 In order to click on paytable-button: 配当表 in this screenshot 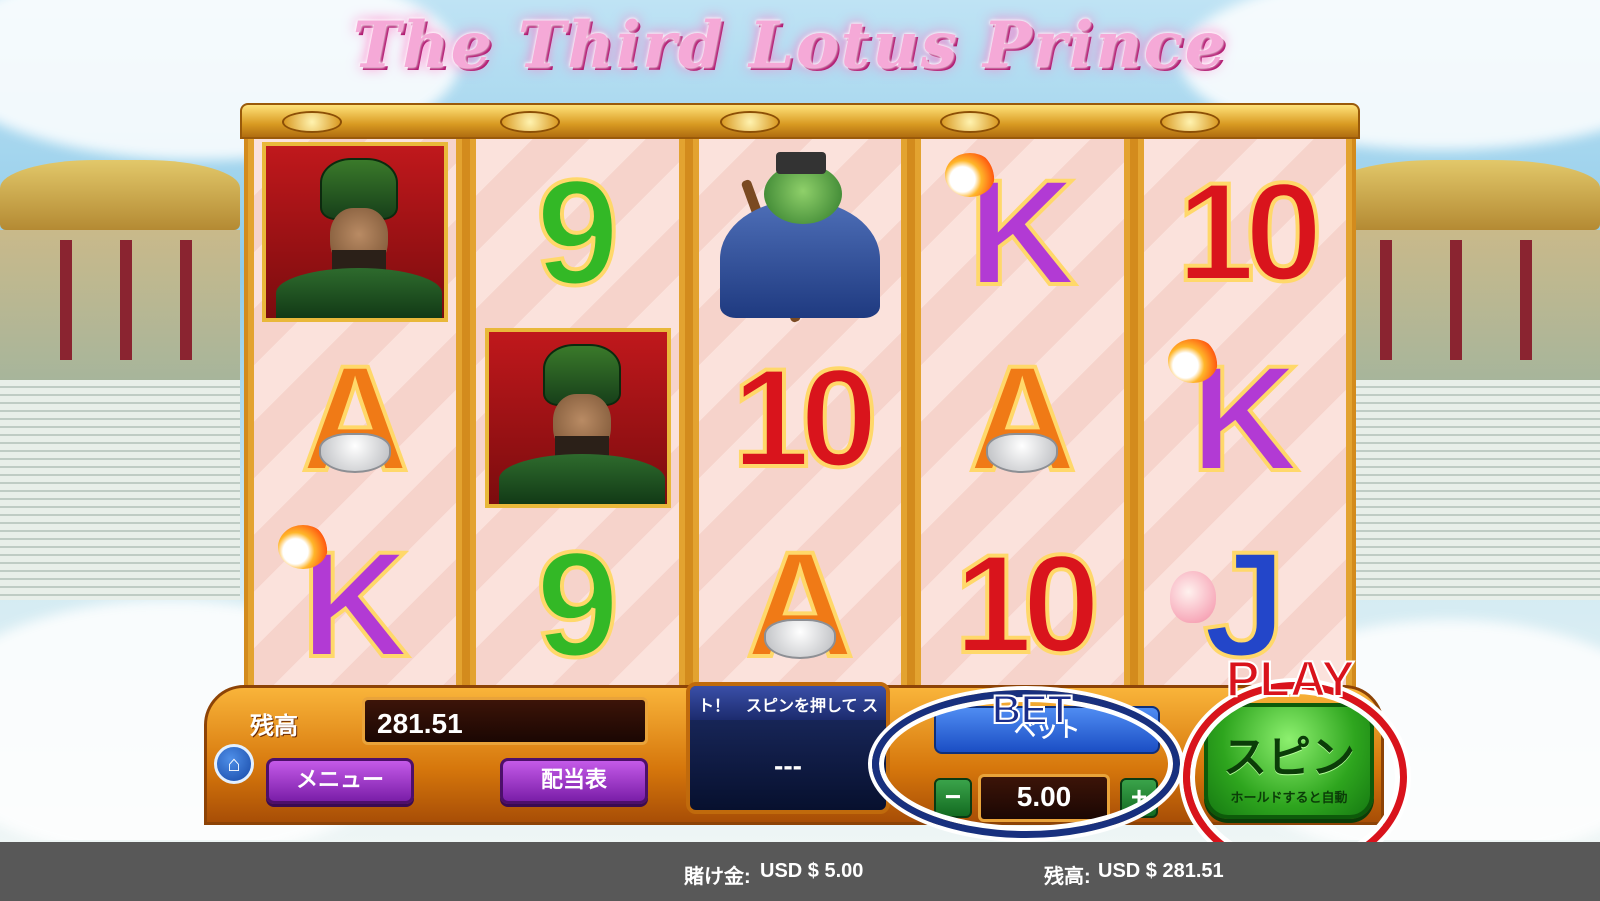, I will do `click(574, 781)`.